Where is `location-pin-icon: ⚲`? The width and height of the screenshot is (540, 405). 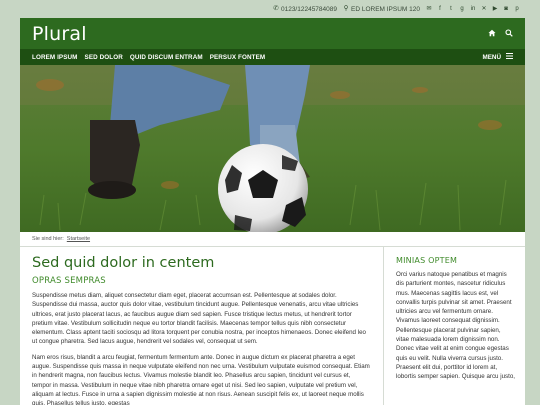 location-pin-icon: ⚲ is located at coordinates (346, 8).